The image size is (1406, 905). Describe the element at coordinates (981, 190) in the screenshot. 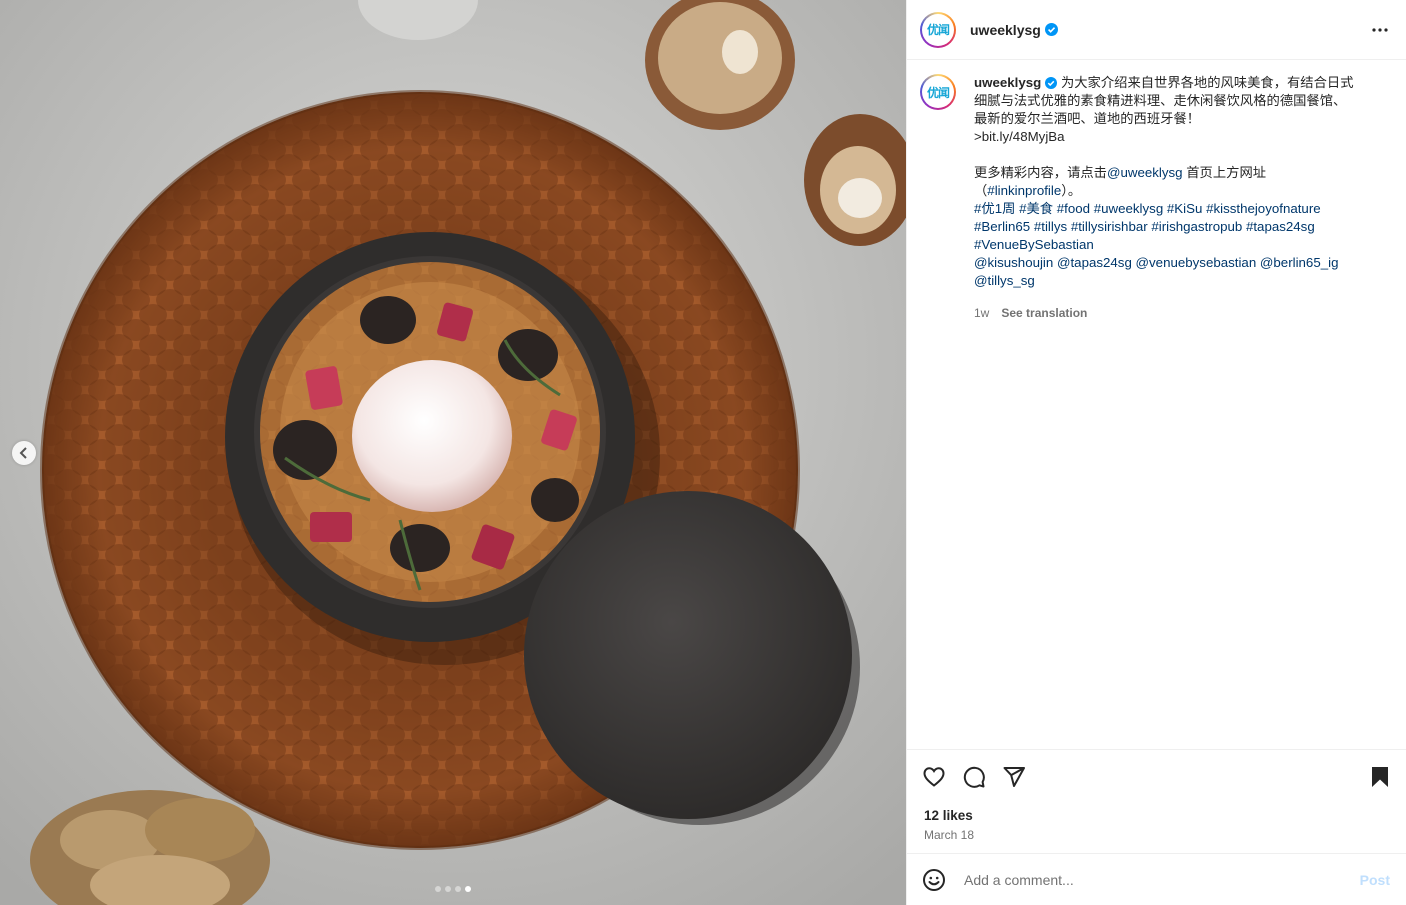

I see `paren-open: （` at that location.